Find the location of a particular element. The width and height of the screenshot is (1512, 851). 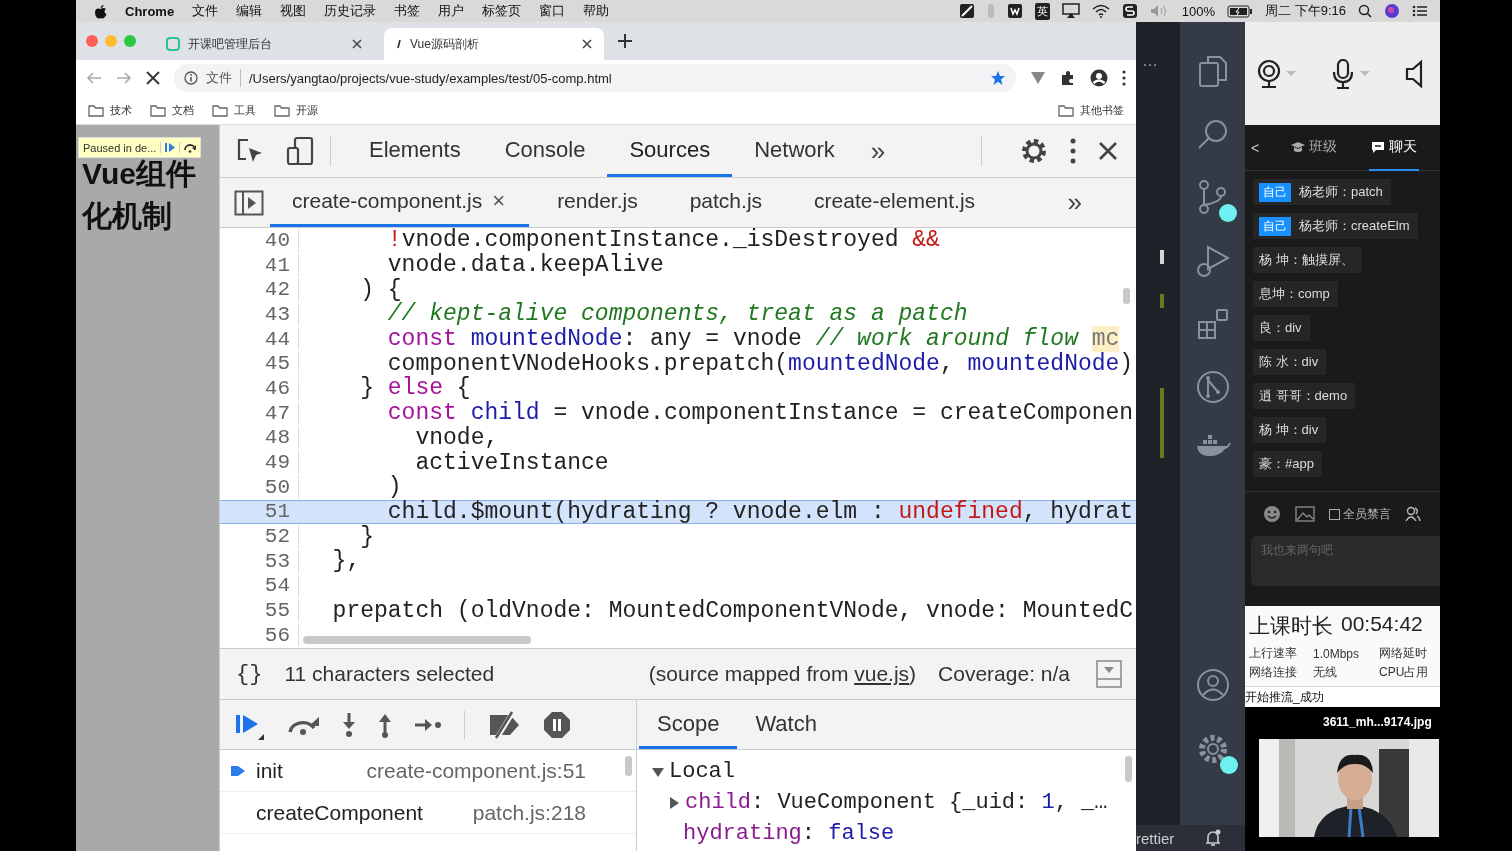

back-button: < is located at coordinates (1255, 147).